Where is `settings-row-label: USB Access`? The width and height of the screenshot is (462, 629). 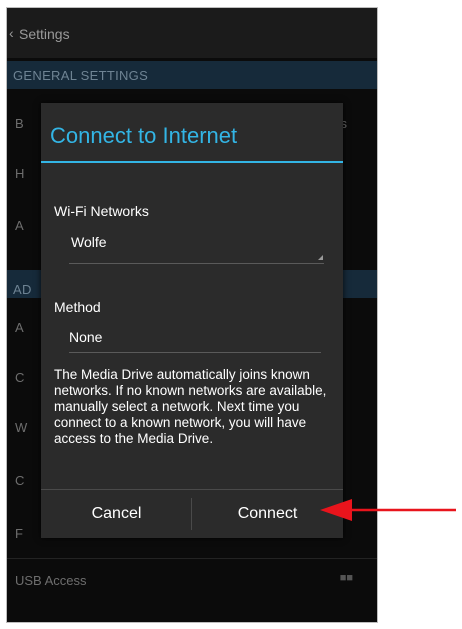 settings-row-label: USB Access is located at coordinates (51, 580).